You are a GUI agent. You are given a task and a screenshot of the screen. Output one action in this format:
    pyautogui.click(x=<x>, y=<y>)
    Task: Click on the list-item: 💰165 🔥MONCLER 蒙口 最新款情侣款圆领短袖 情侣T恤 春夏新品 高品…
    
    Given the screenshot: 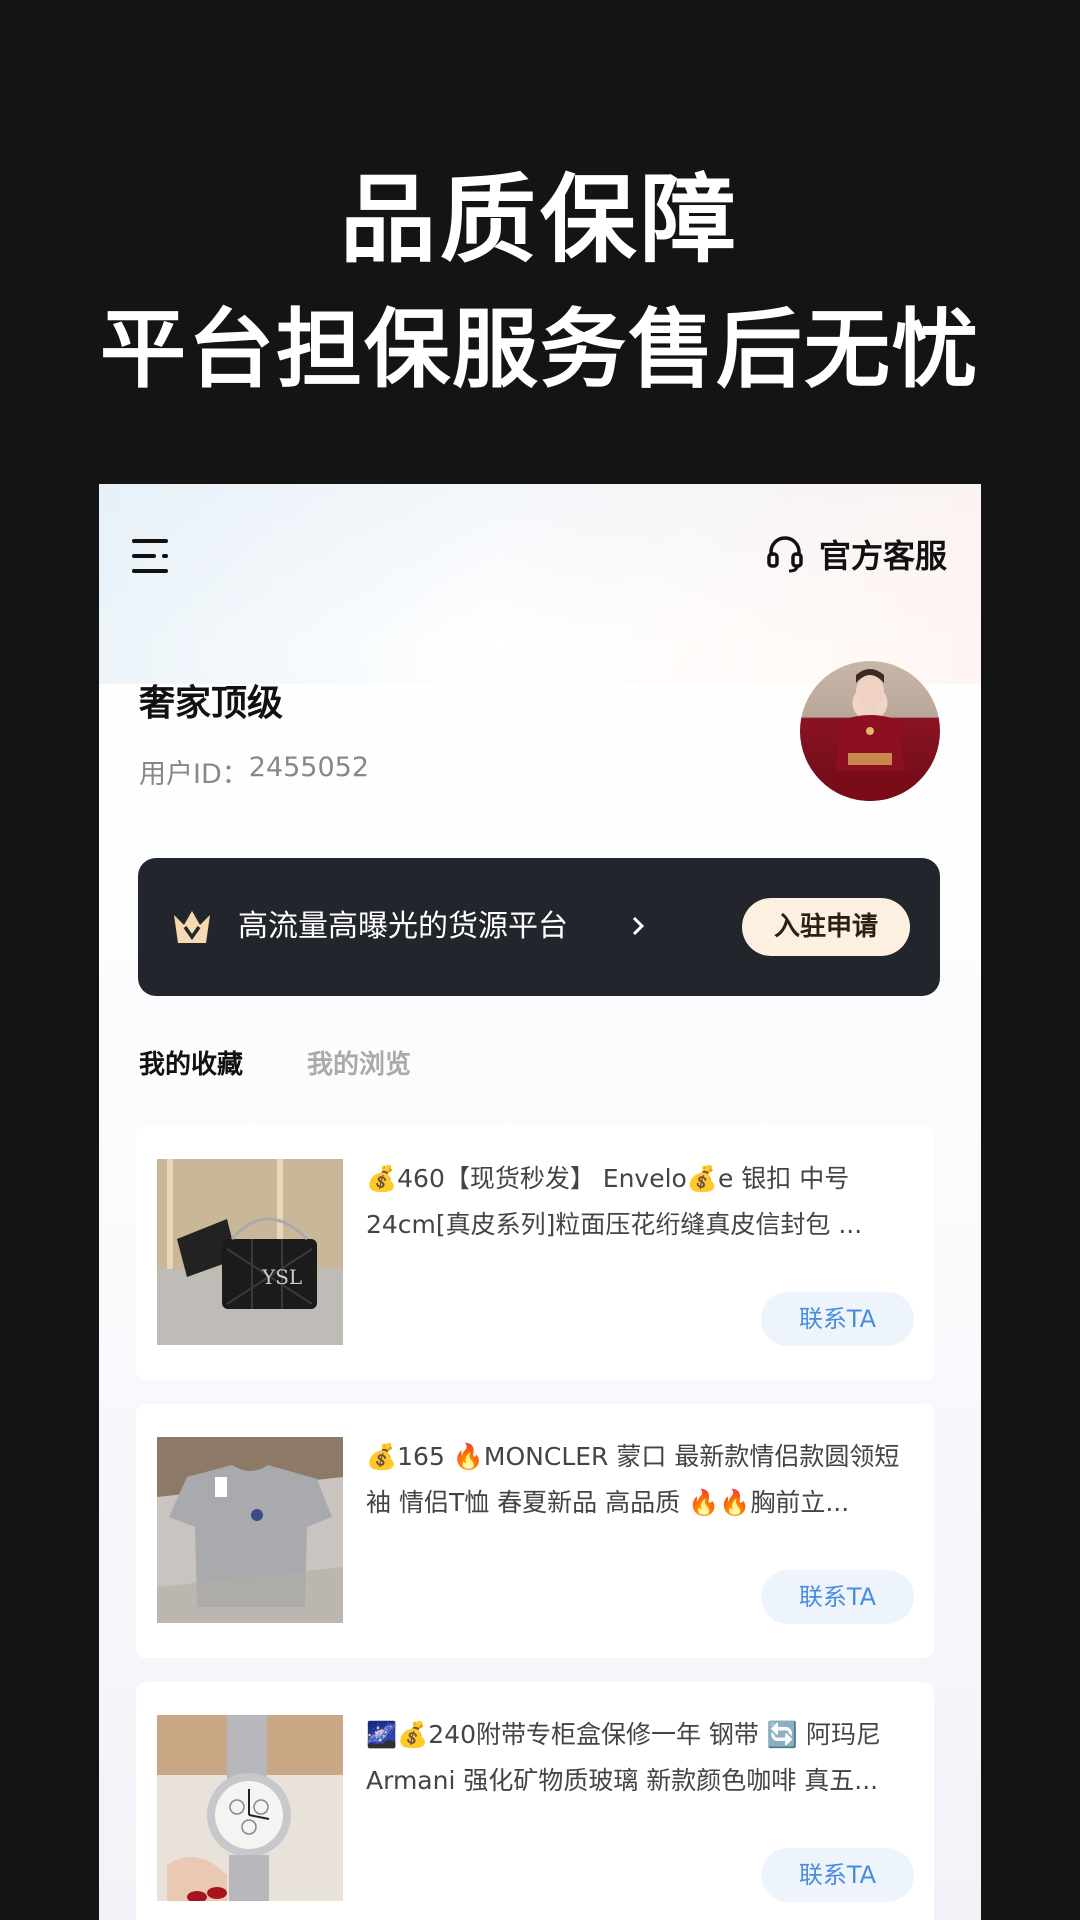 What is the action you would take?
    pyautogui.click(x=535, y=1531)
    